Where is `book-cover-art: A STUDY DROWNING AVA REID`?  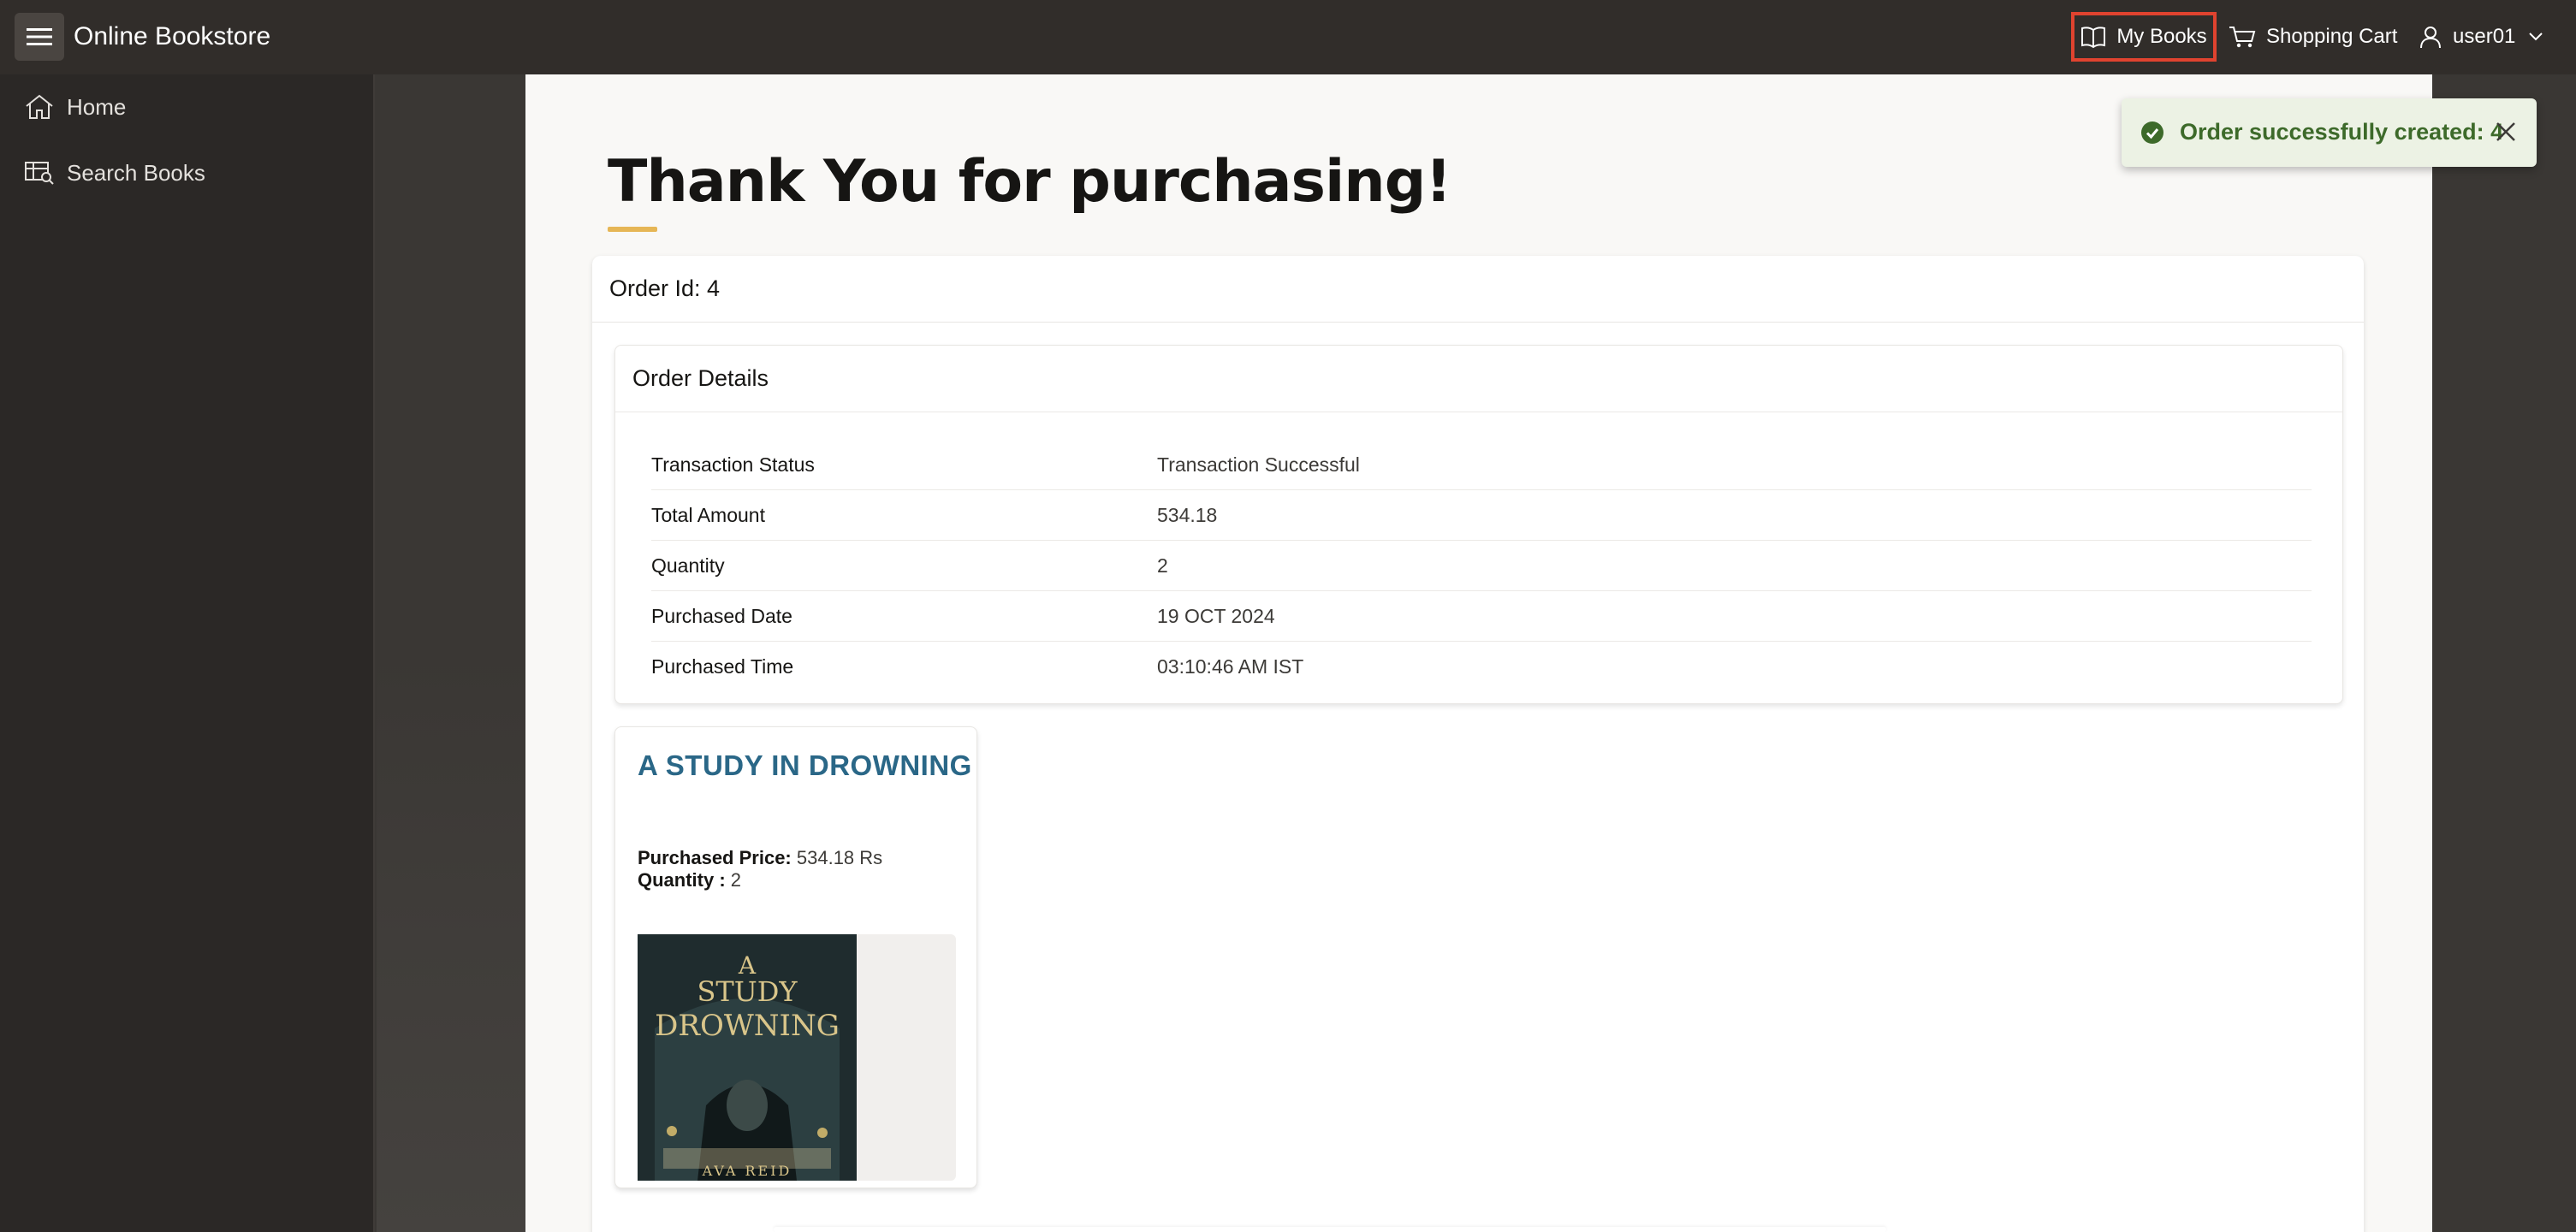
book-cover-art: A STUDY DROWNING AVA REID is located at coordinates (747, 1057).